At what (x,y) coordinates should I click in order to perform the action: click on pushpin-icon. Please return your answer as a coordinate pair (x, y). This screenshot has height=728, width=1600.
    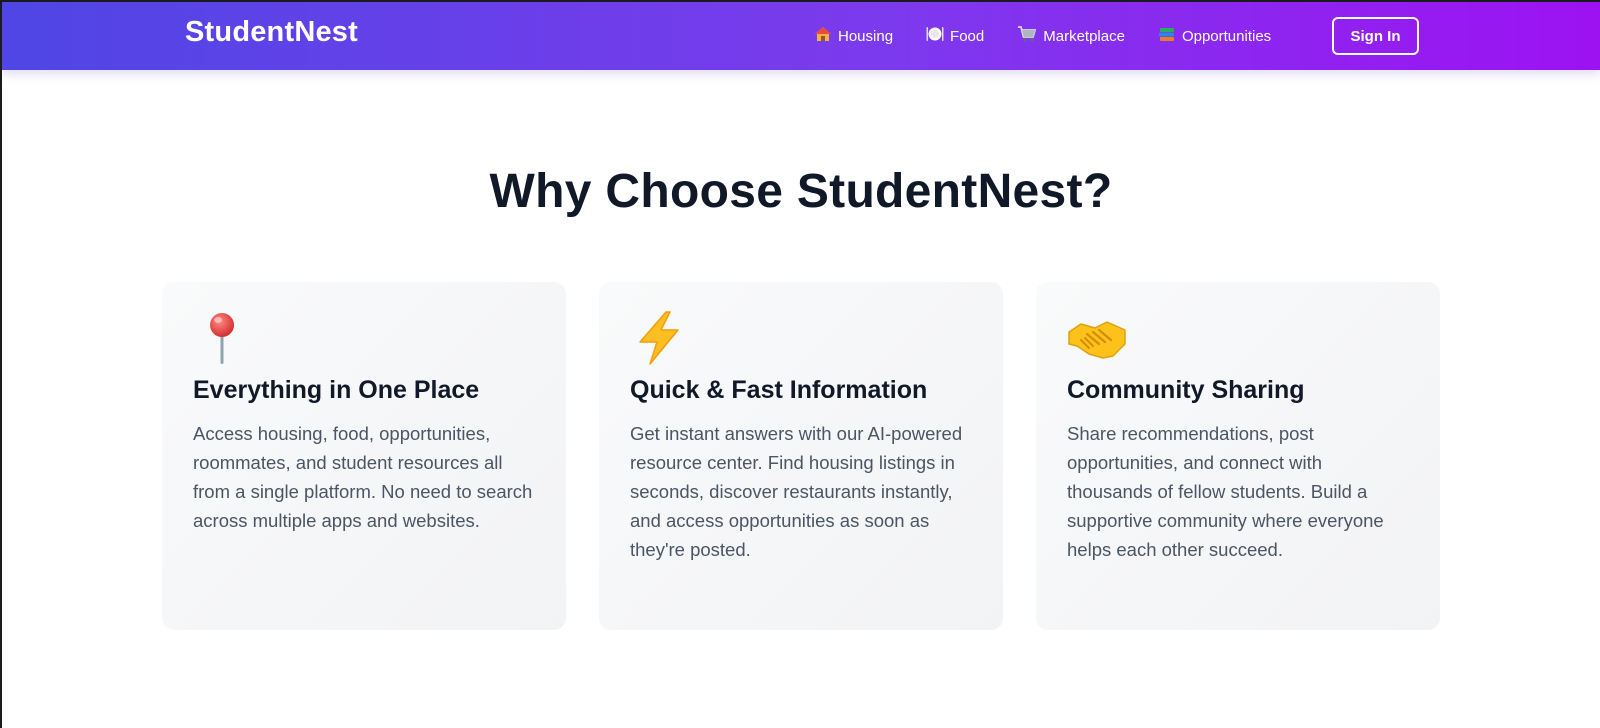
    Looking at the image, I should click on (223, 338).